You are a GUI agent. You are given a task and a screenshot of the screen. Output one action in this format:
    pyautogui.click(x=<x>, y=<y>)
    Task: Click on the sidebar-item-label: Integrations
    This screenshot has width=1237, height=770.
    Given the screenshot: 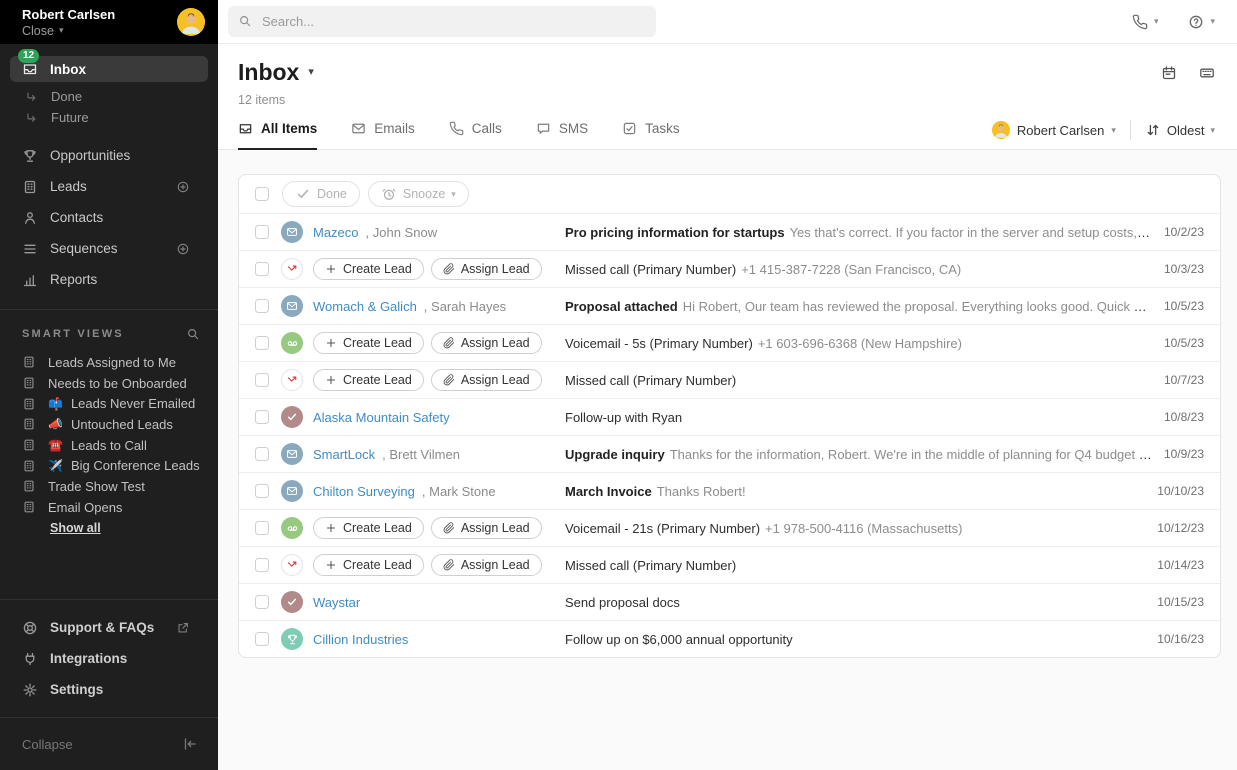 What is the action you would take?
    pyautogui.click(x=89, y=658)
    